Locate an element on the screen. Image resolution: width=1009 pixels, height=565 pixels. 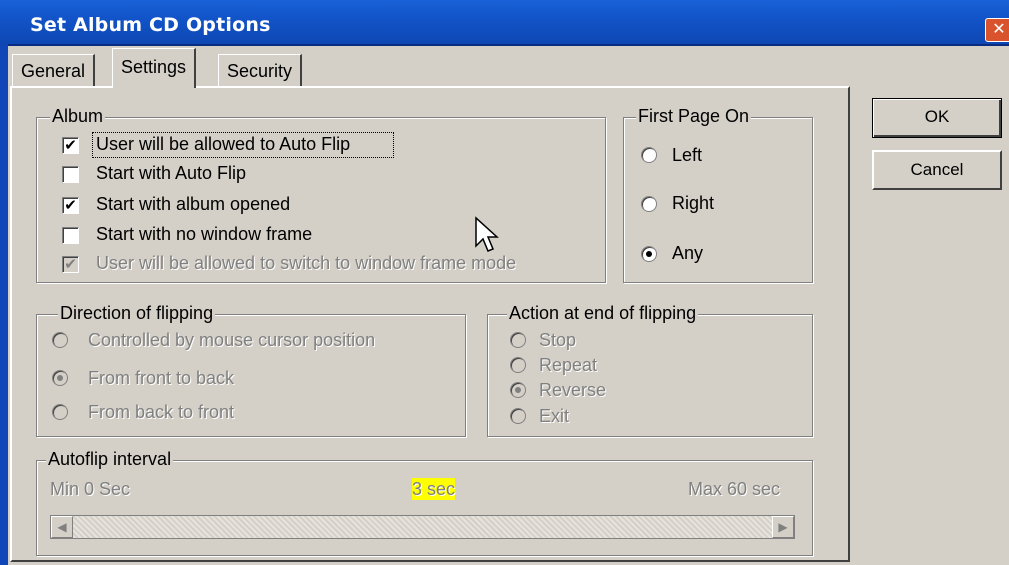
mouse-cursor-icon is located at coordinates (487, 234).